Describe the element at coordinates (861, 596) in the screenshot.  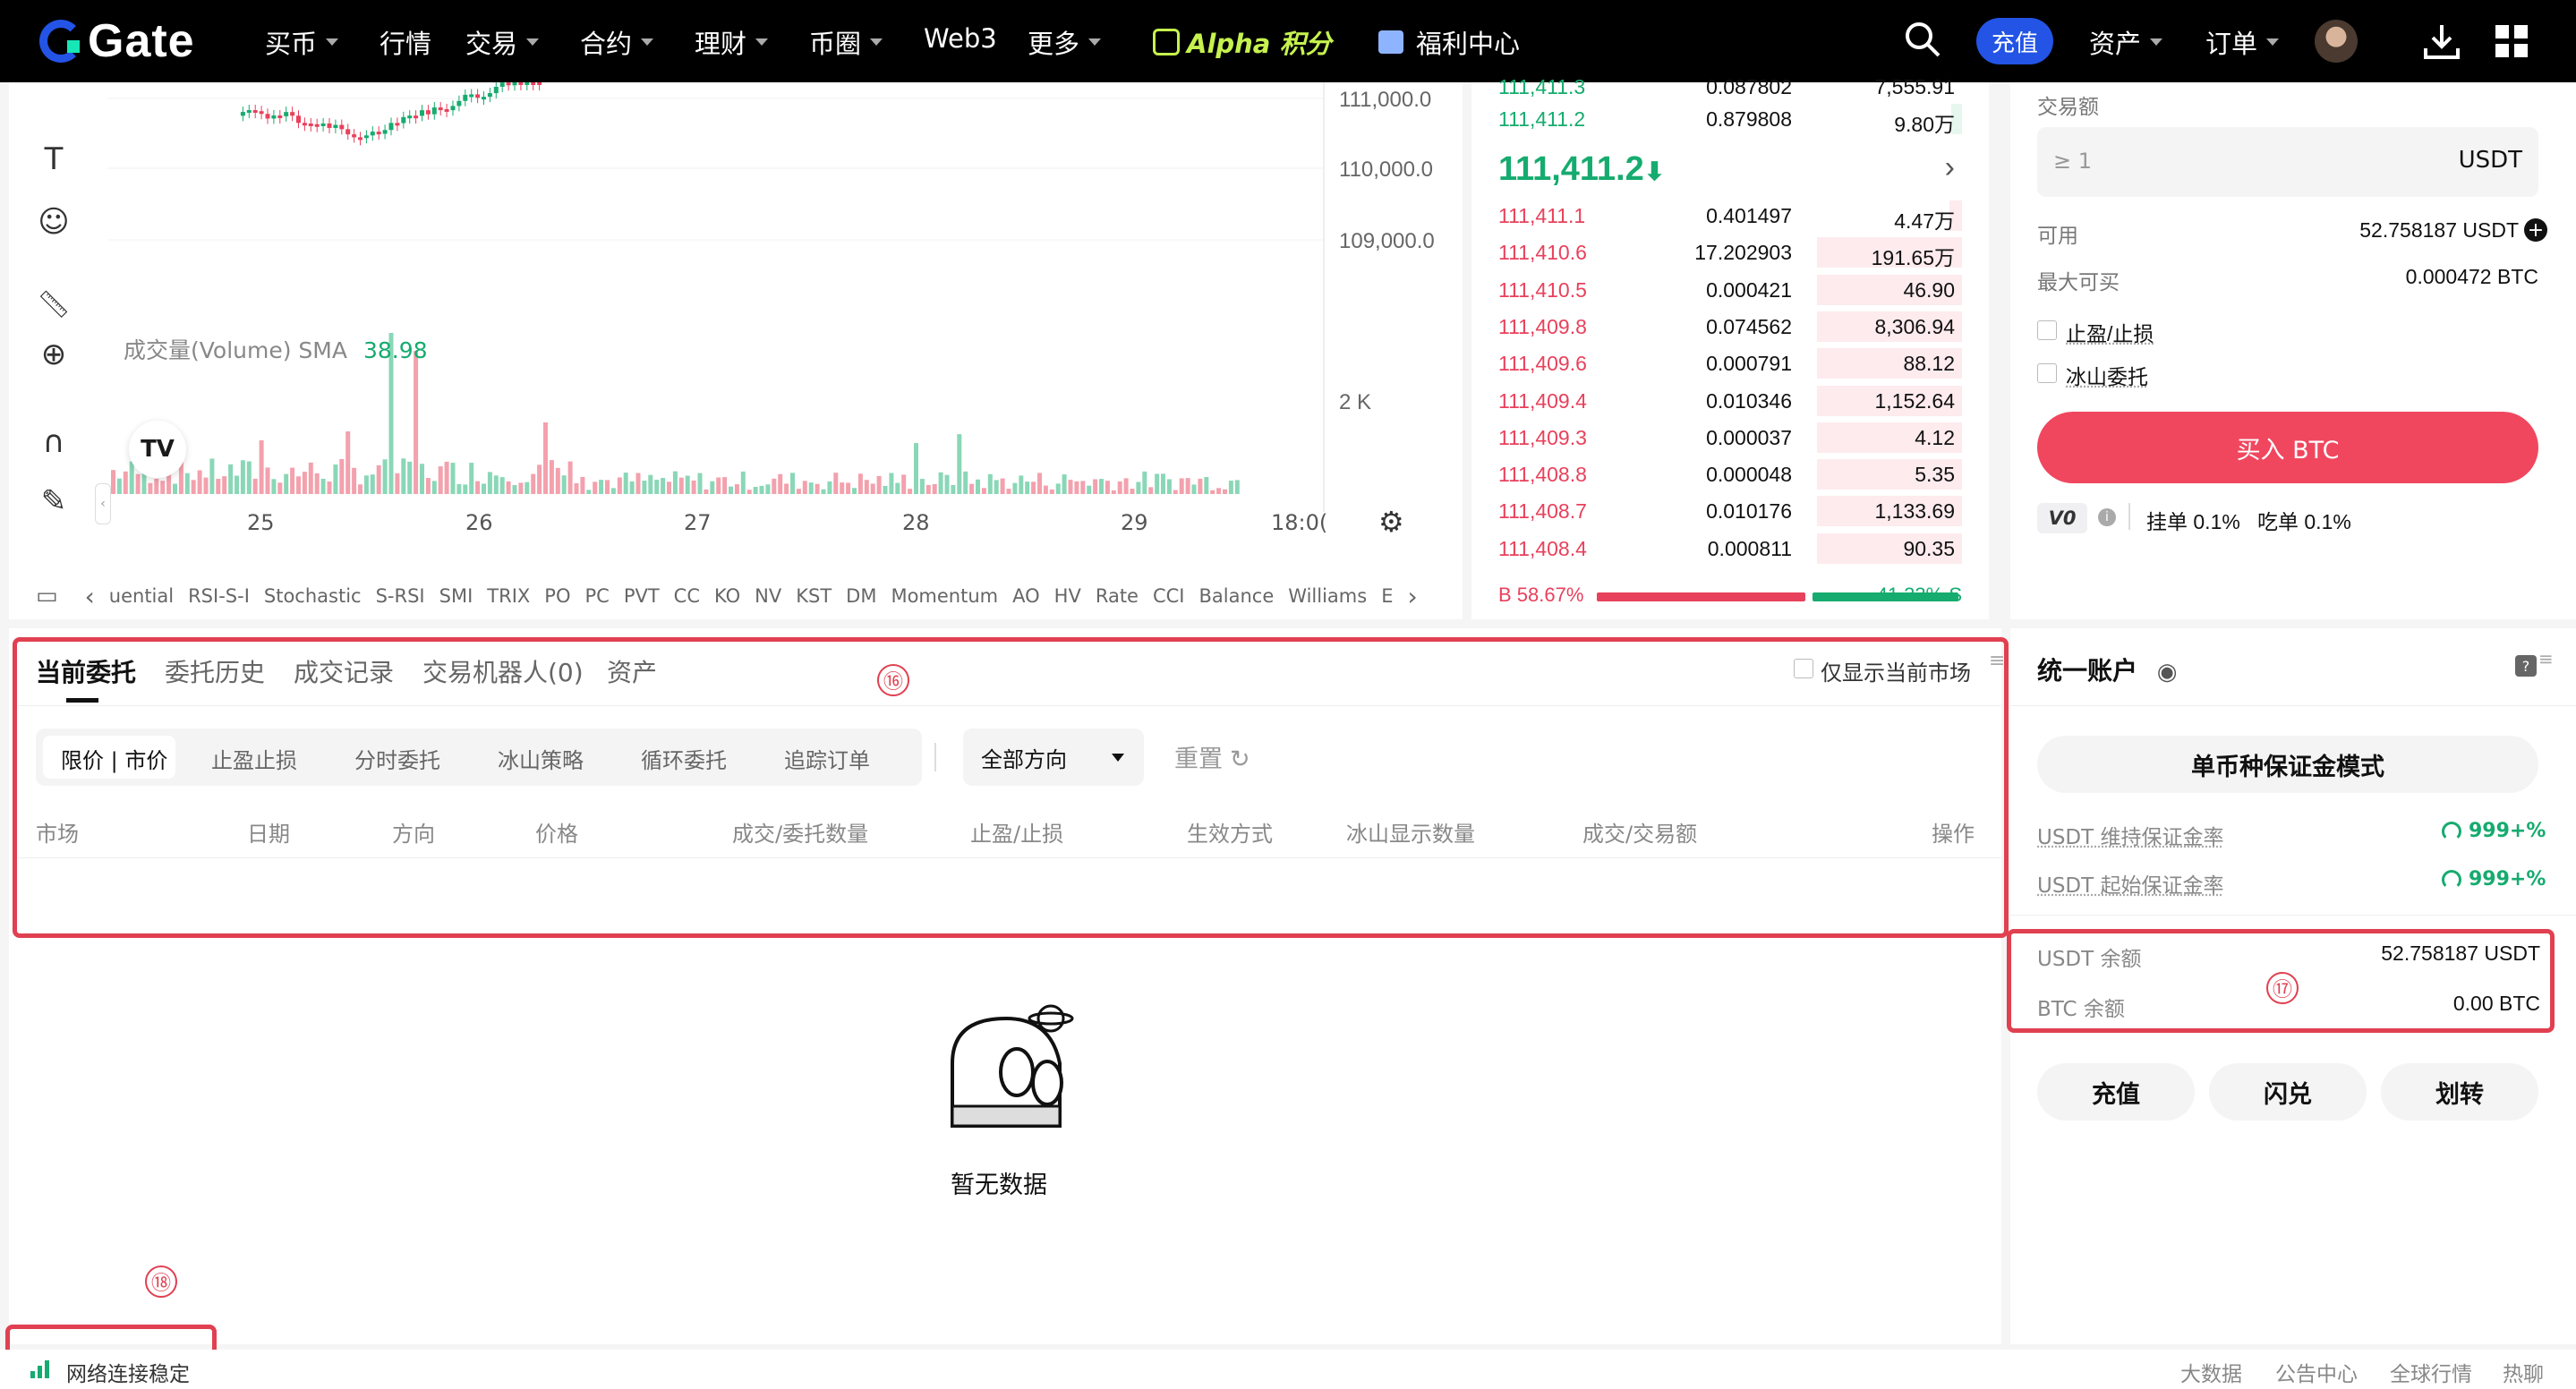
I see `indicator-item: DM` at that location.